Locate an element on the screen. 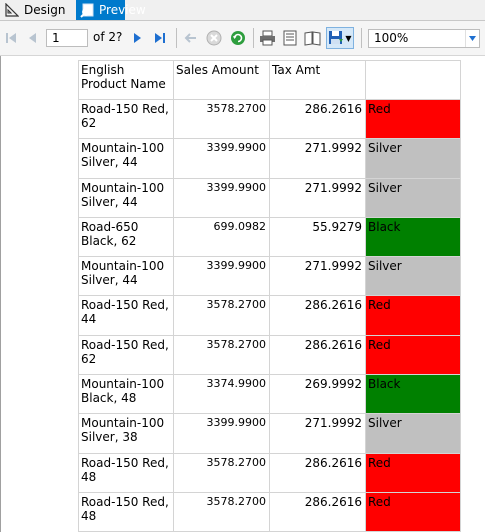 The width and height of the screenshot is (485, 532). export-button: ▼ is located at coordinates (340, 38).